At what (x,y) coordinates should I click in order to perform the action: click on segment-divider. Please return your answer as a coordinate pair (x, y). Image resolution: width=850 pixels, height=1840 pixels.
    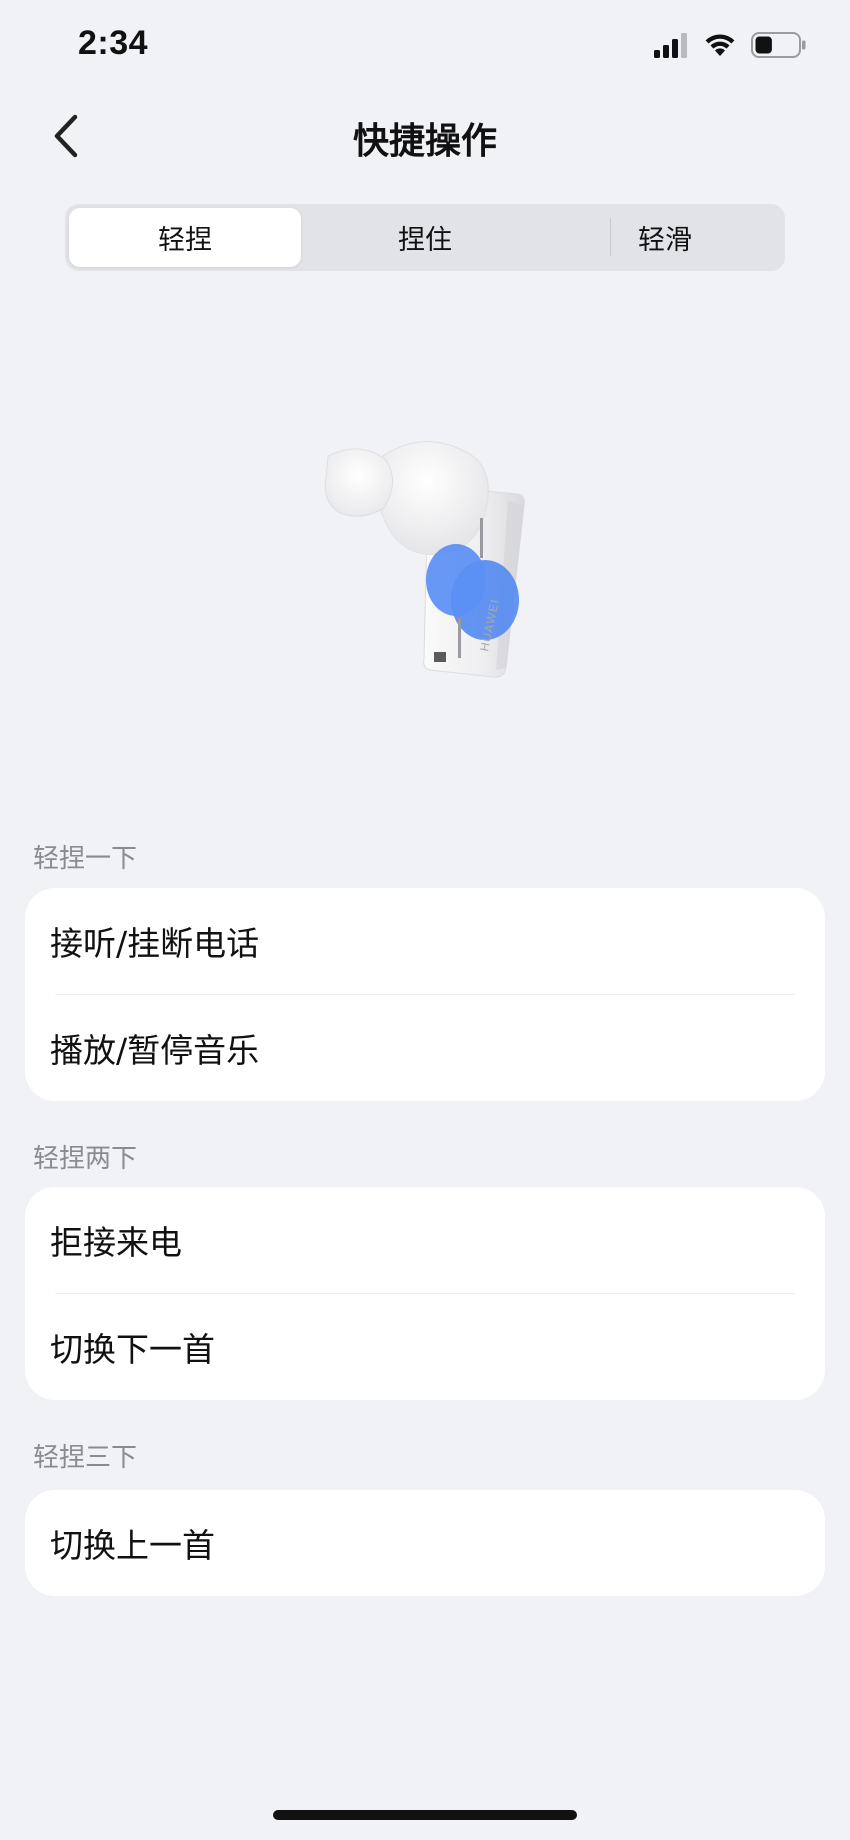
    Looking at the image, I should click on (610, 237).